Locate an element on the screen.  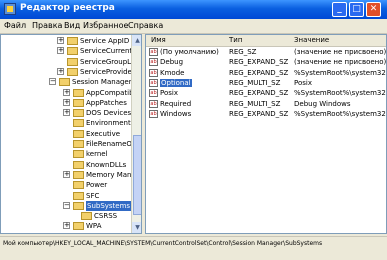
column-name: Имя is located at coordinates (158, 40).